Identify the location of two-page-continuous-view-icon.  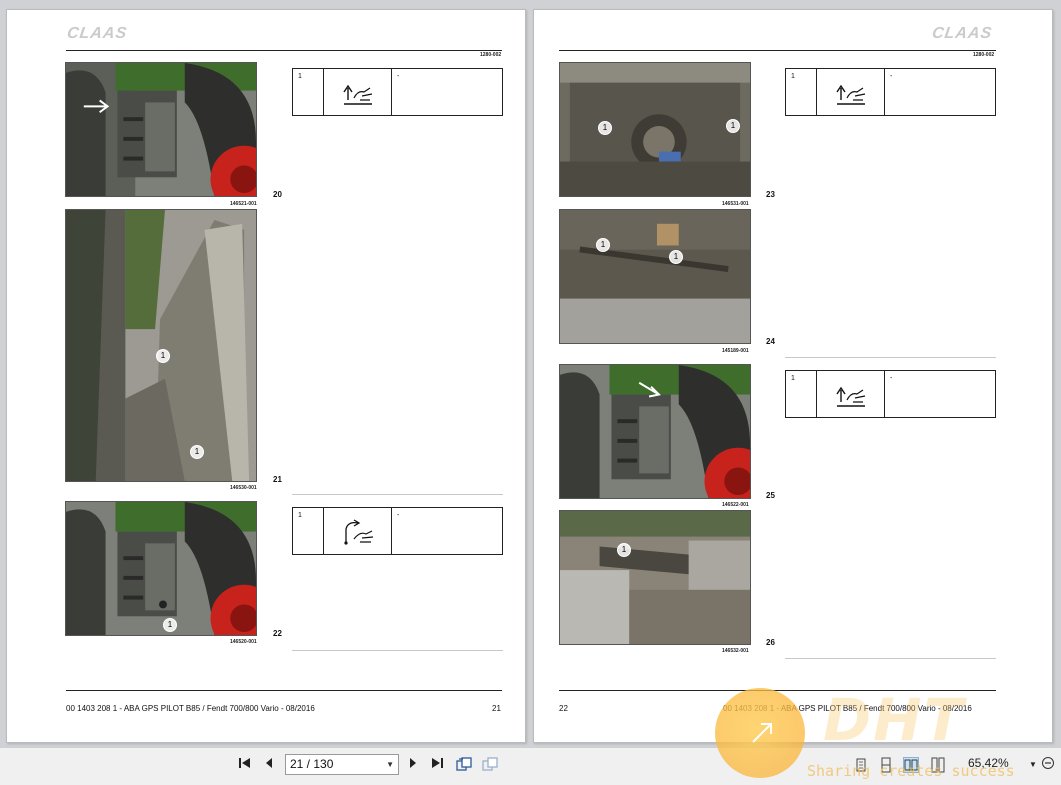
(938, 765).